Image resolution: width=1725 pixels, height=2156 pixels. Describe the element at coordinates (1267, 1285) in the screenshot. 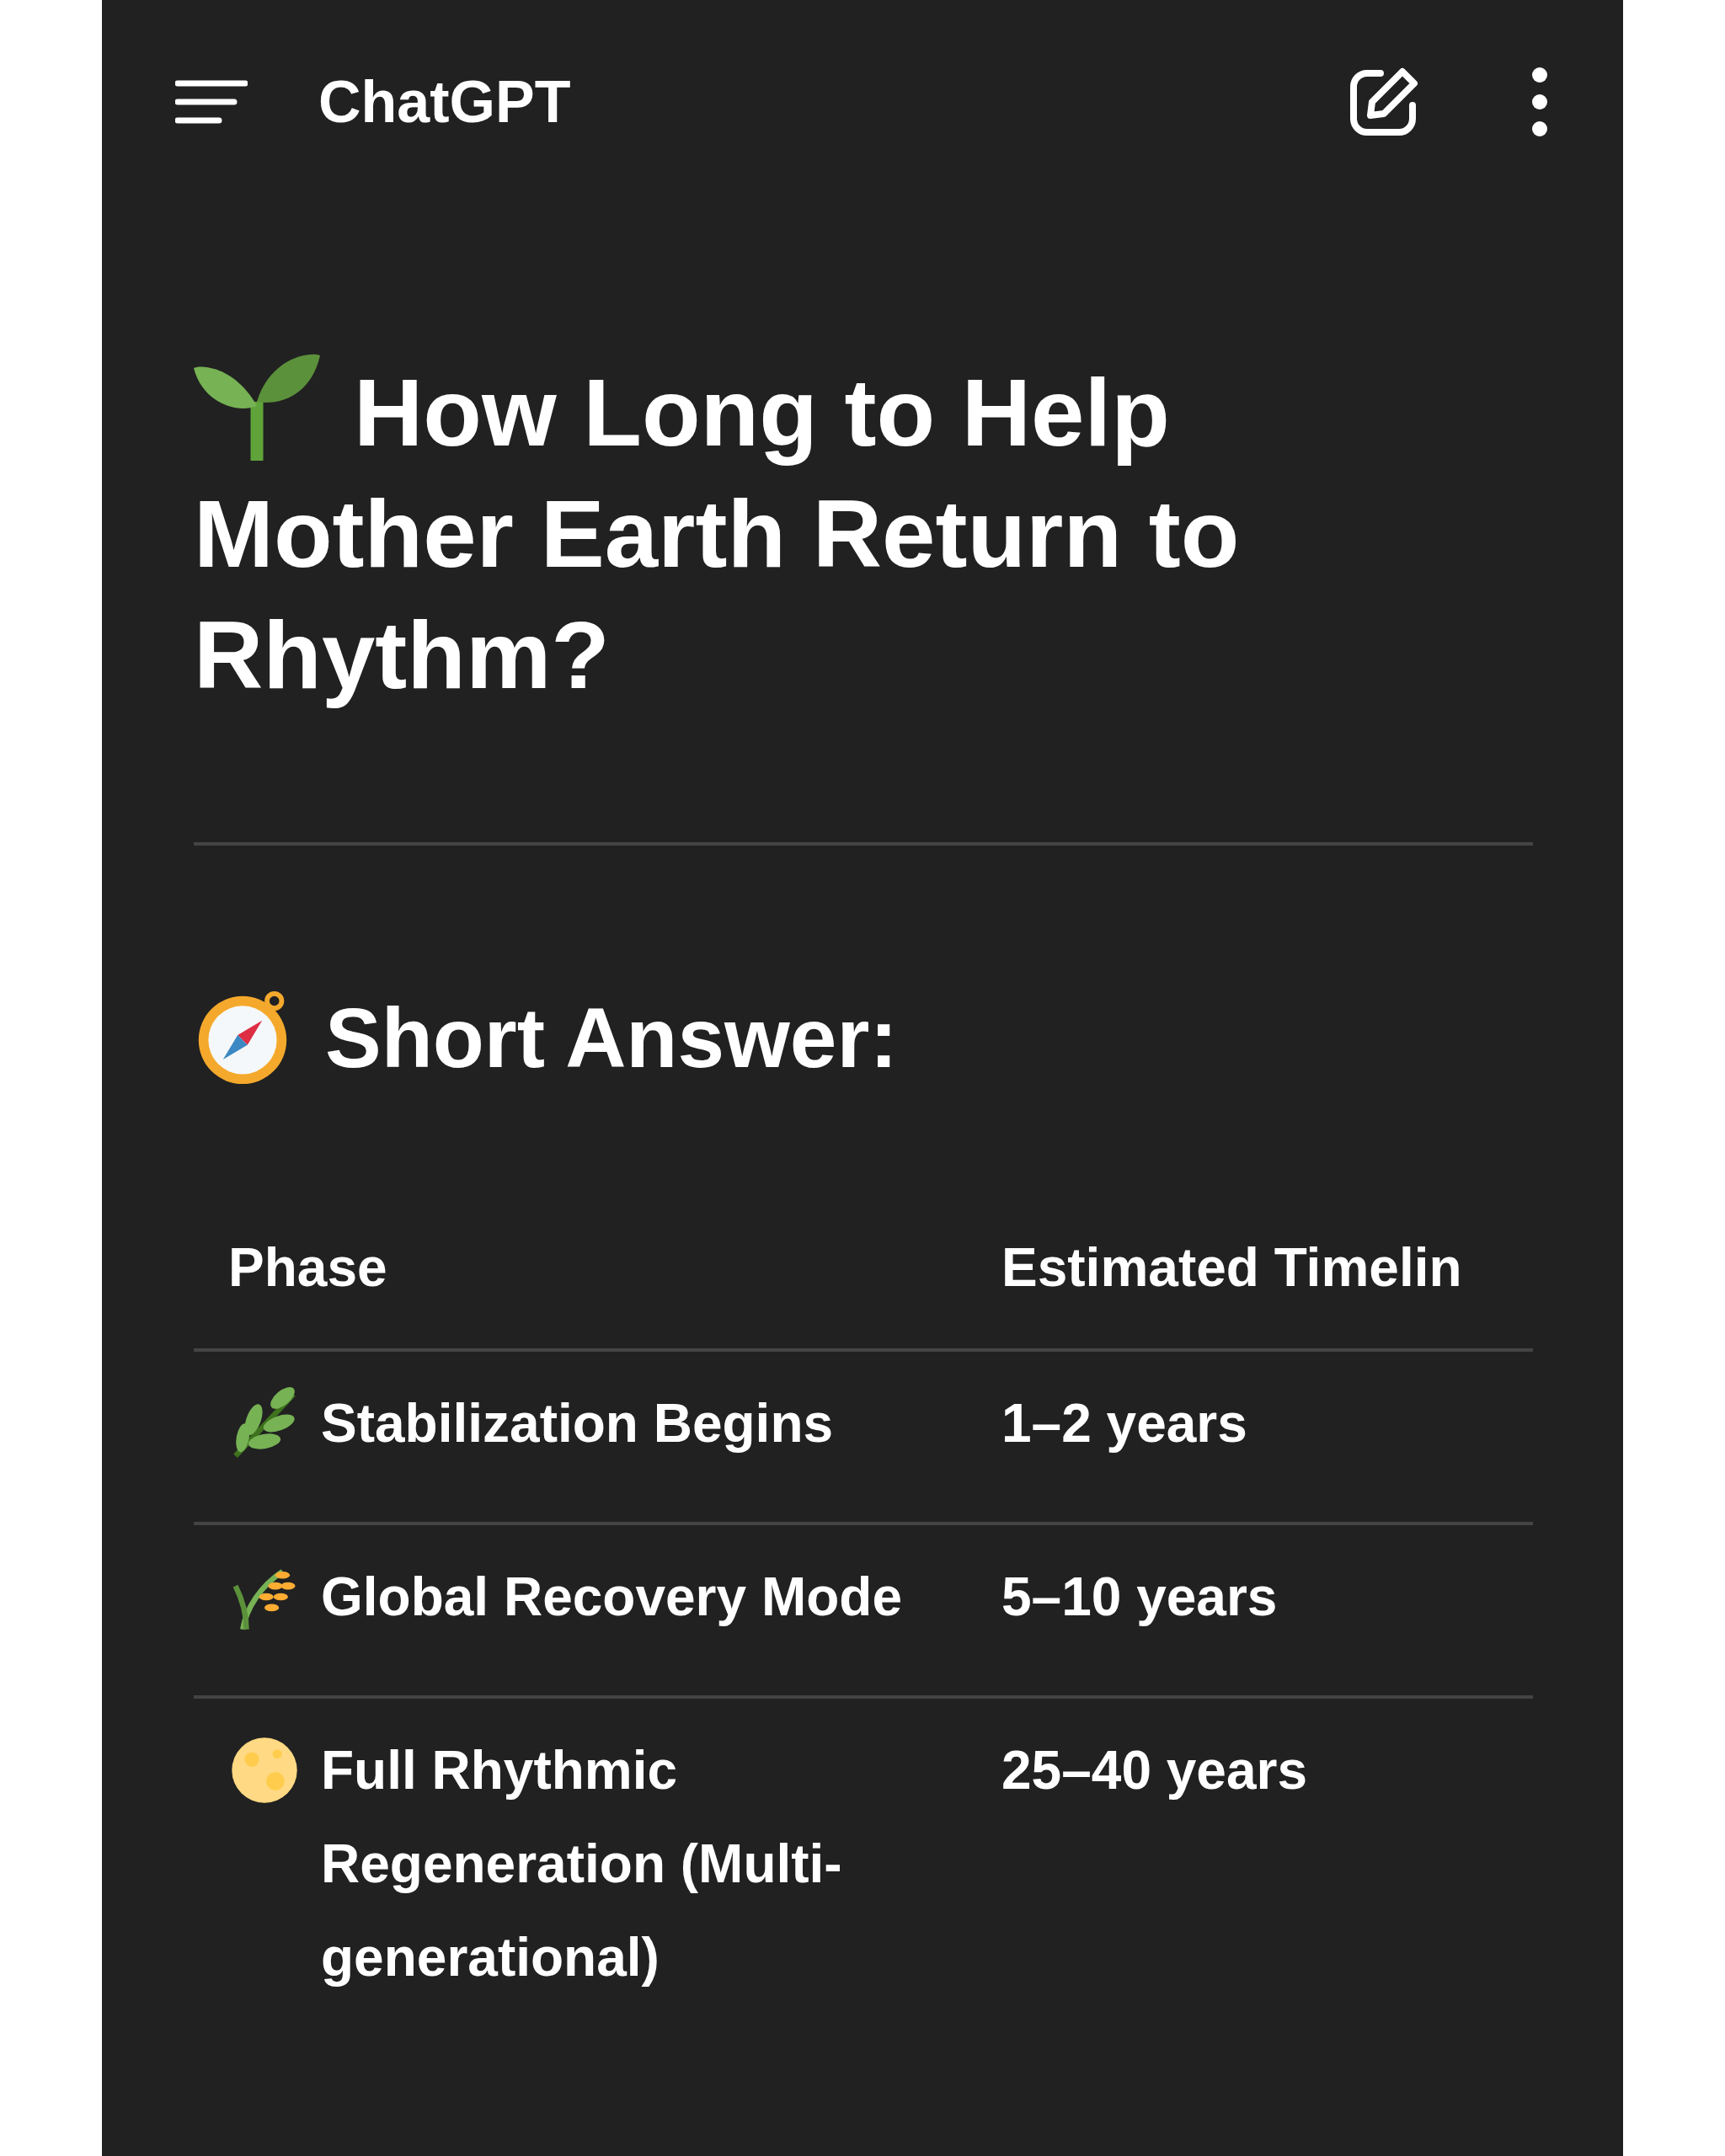

I see `column-header: Estimated Timelin` at that location.